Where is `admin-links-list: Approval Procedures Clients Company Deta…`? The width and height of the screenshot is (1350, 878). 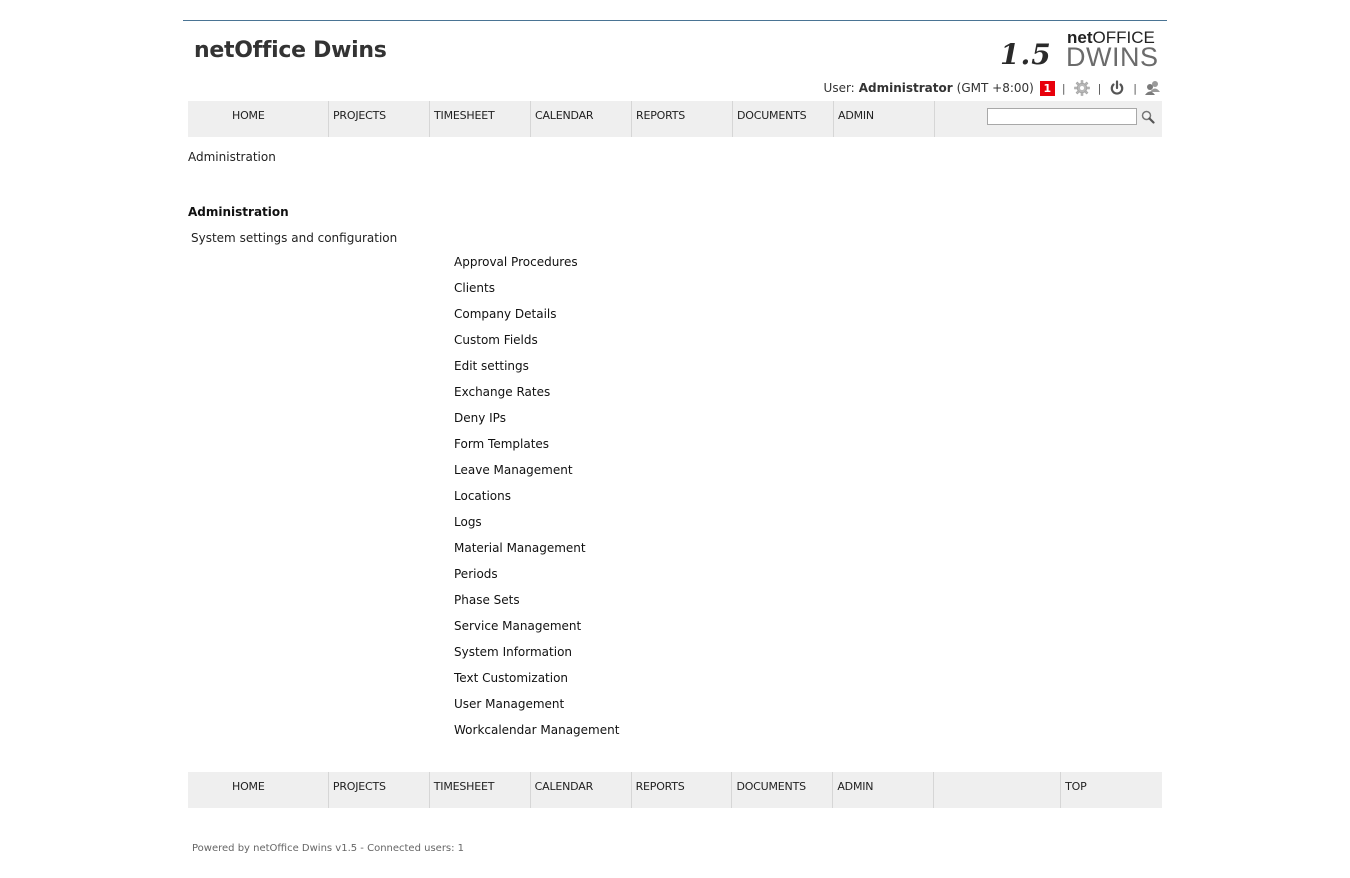
admin-links-list: Approval Procedures Clients Company Deta… is located at coordinates (536, 501).